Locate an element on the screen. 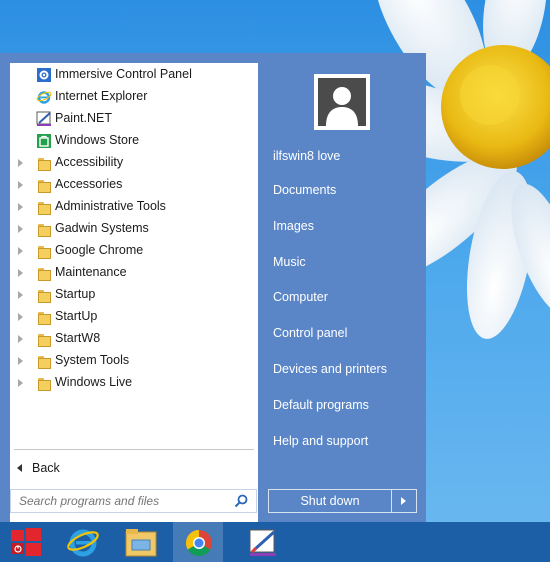 The width and height of the screenshot is (550, 562). program-label: Windows Store is located at coordinates (97, 140).